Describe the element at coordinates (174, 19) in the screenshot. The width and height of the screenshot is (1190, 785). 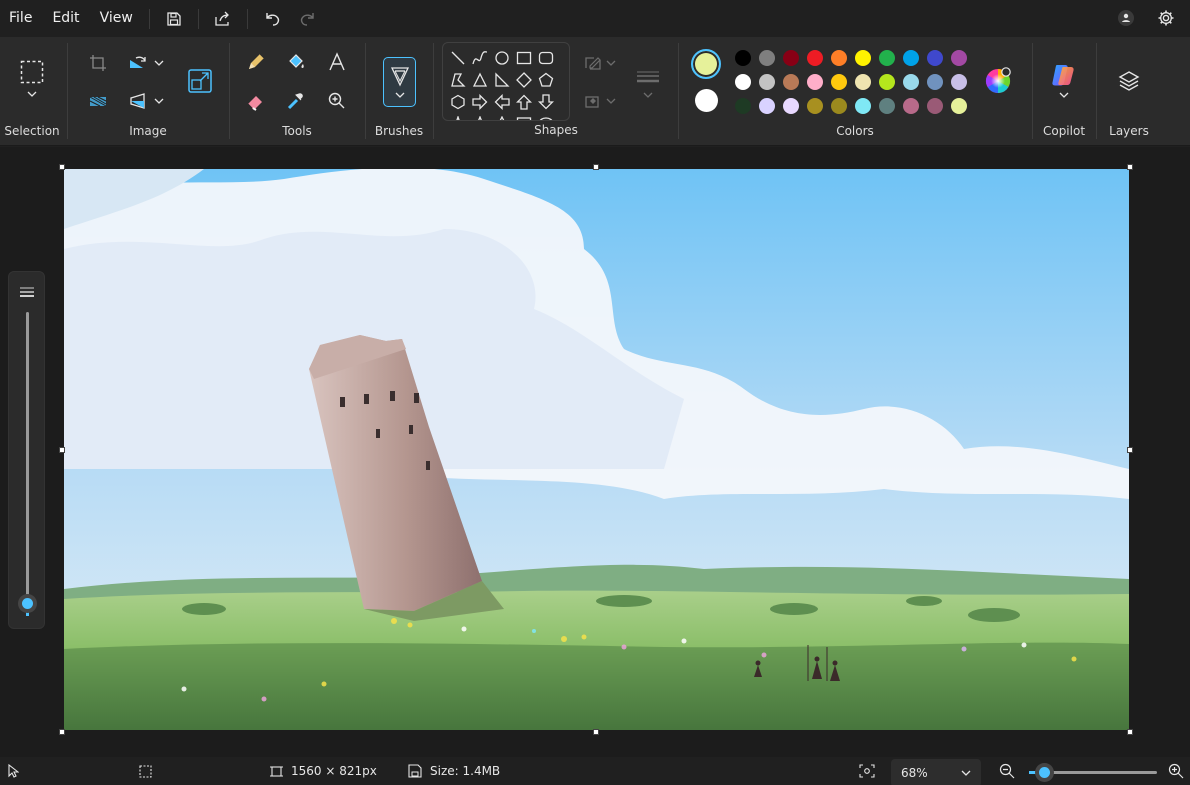
I see `save-button` at that location.